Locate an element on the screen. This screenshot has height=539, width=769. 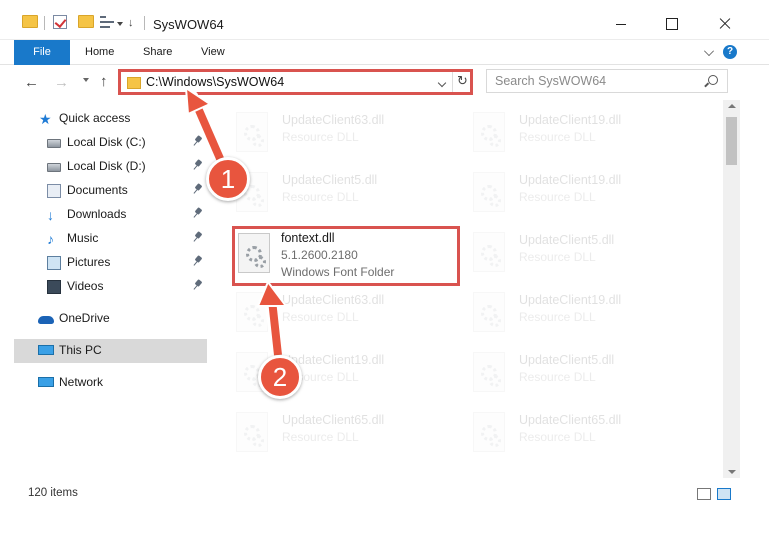
search-input is located at coordinates (595, 81).